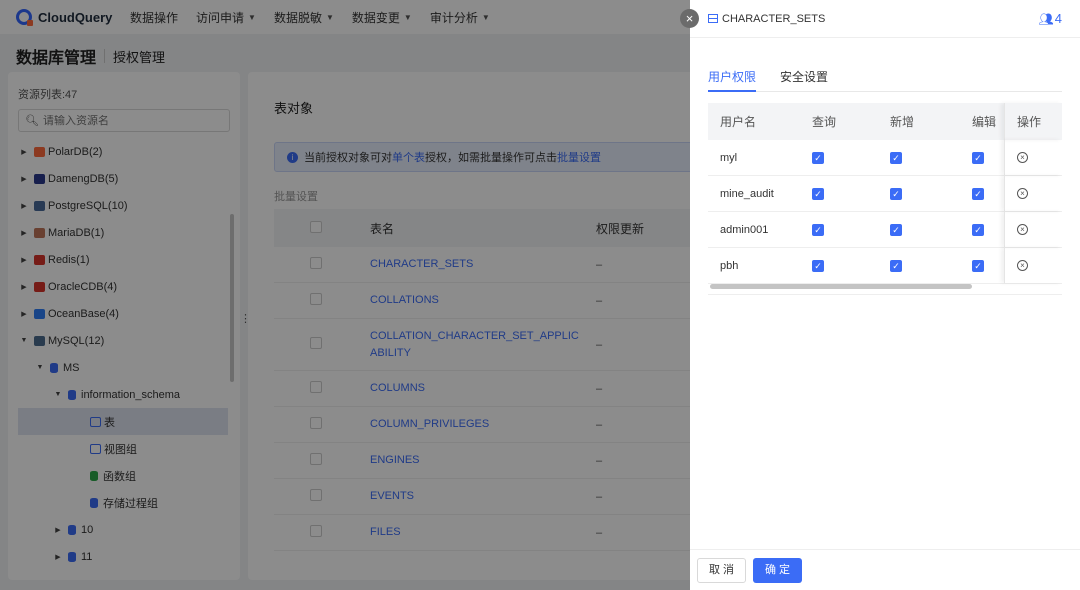  I want to click on drawer-title: CHARACTER_SETS, so click(774, 18).